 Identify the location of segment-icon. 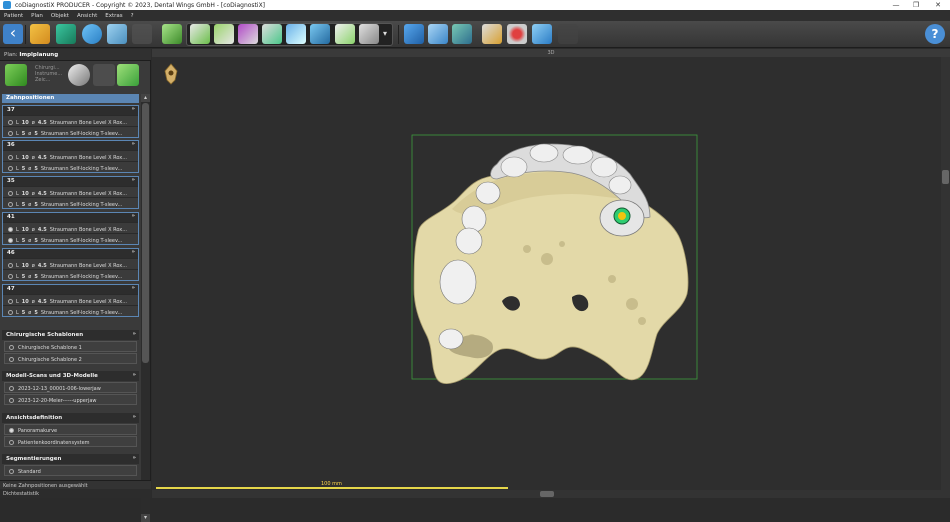
(92, 34).